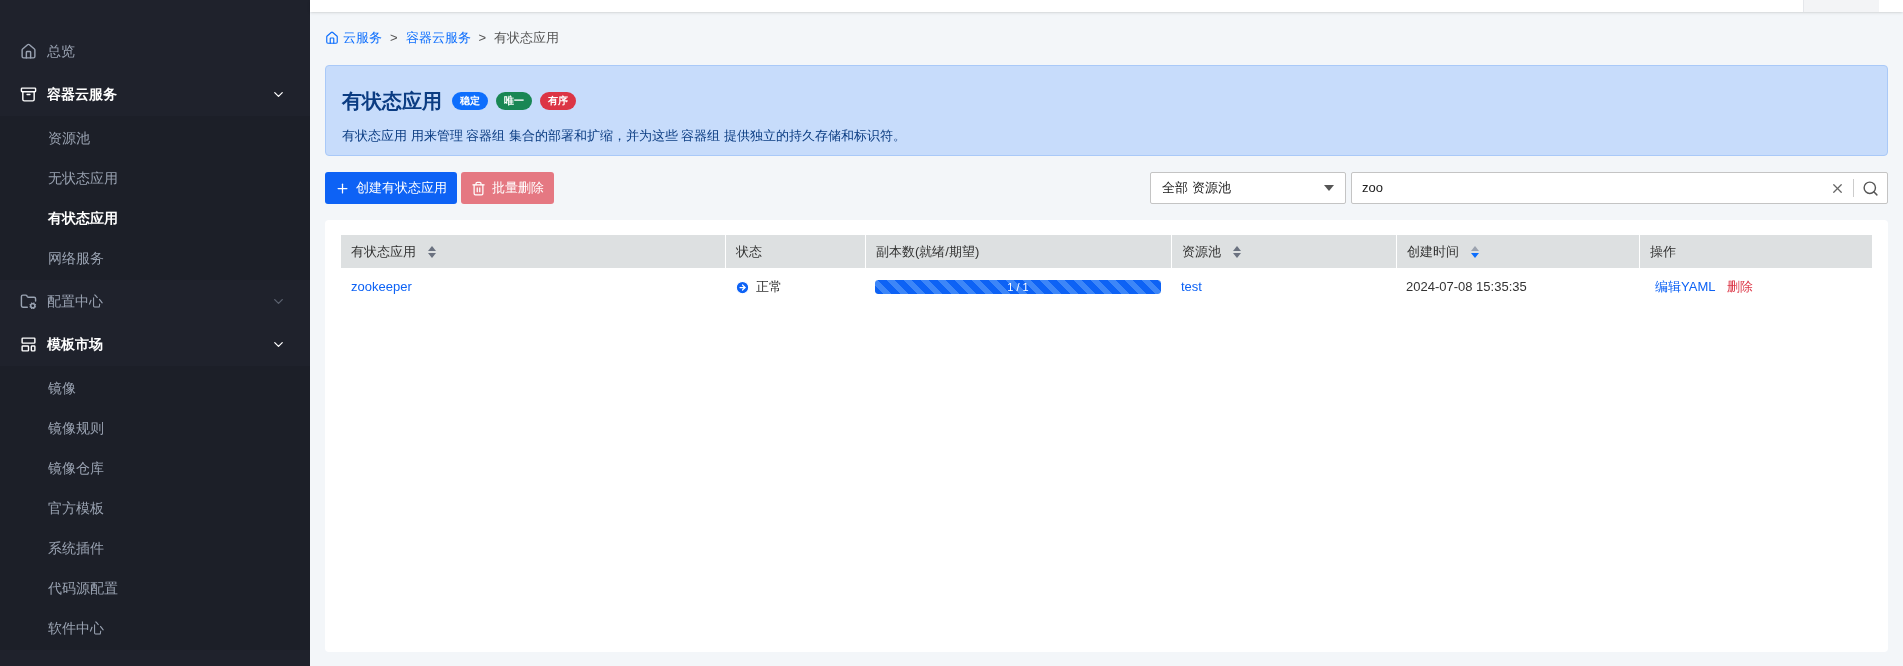 The width and height of the screenshot is (1903, 666). Describe the element at coordinates (1517, 251) in the screenshot. I see `column-header: 创建时间` at that location.